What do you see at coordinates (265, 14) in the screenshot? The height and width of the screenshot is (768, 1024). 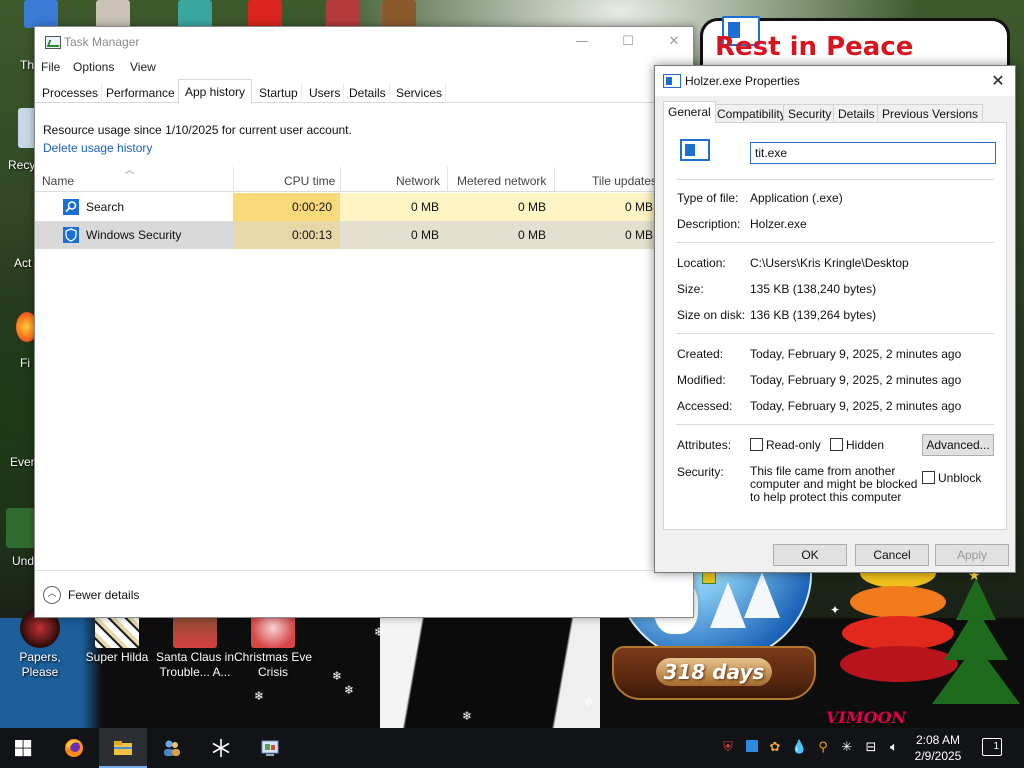 I see `desktop-icon-mcdonalds` at bounding box center [265, 14].